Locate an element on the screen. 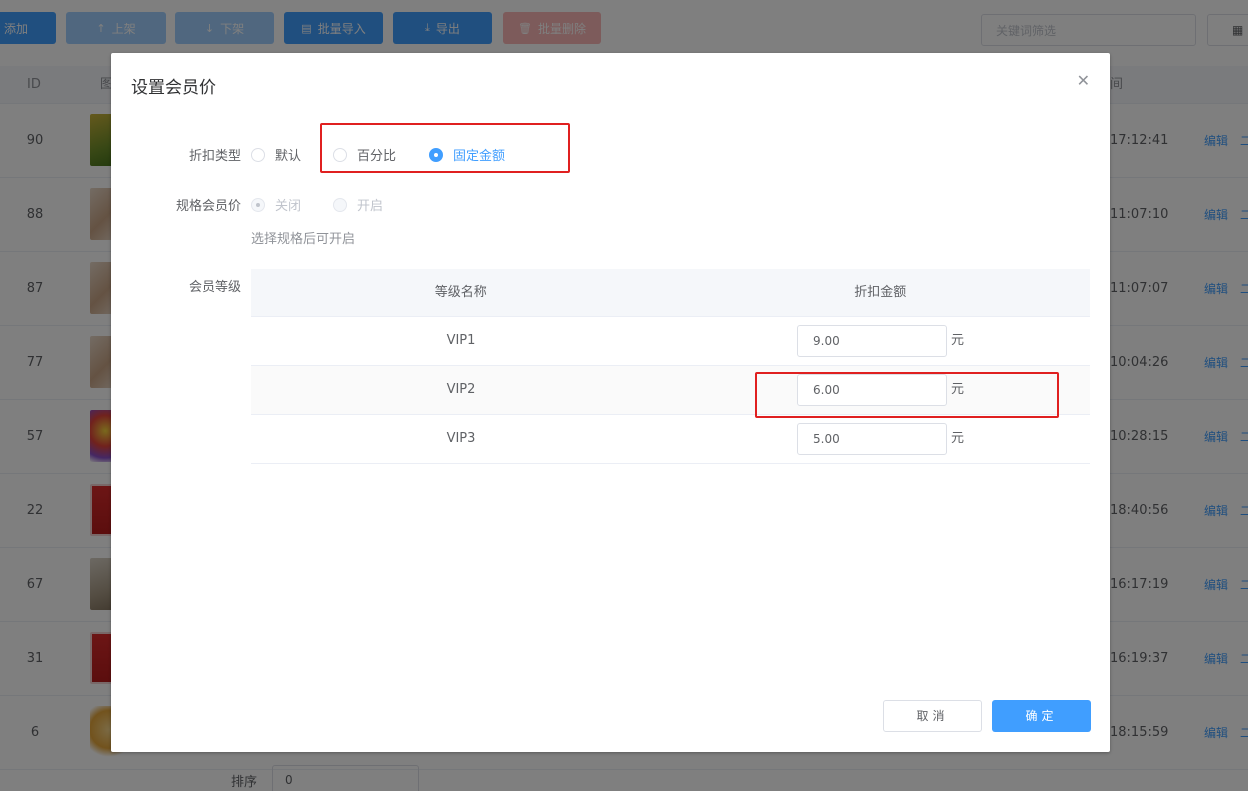 Image resolution: width=1248 pixels, height=791 pixels. spec-member-price-label: 规格会员价 is located at coordinates (208, 206).